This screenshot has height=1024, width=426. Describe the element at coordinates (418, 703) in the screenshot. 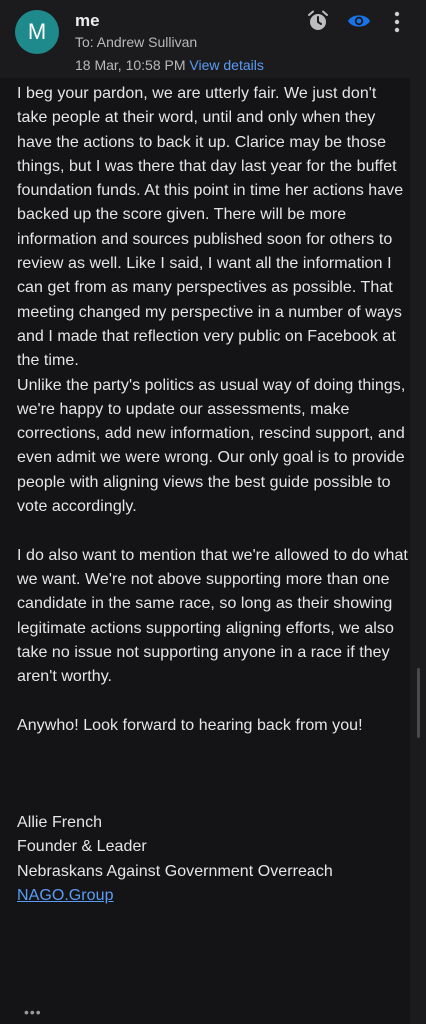

I see `scrollbar` at that location.